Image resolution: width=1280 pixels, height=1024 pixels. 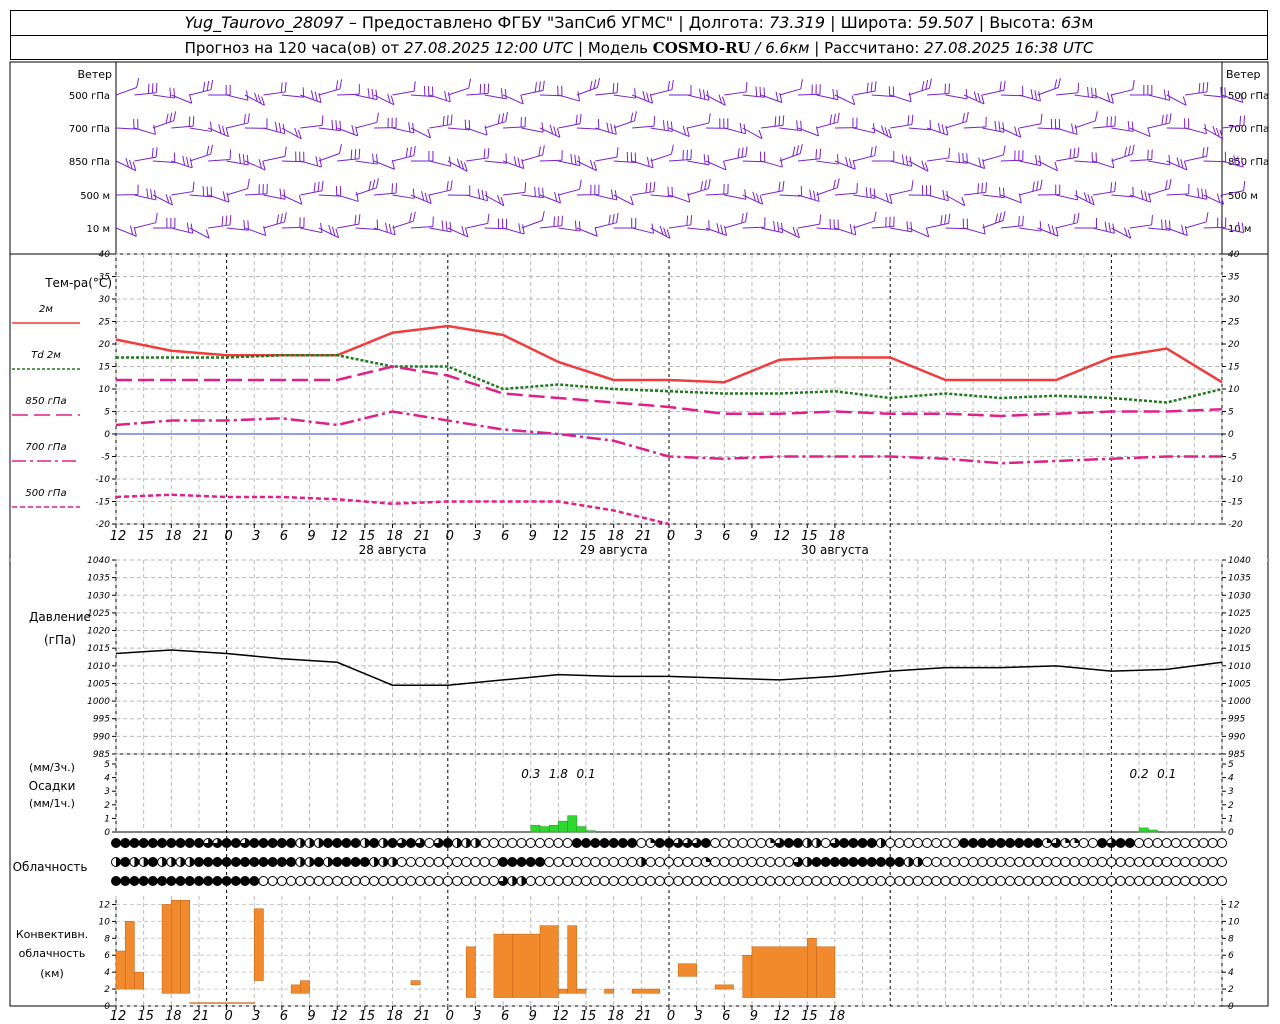 I want to click on press-ticklabel-left: 1005, so click(x=98, y=684).